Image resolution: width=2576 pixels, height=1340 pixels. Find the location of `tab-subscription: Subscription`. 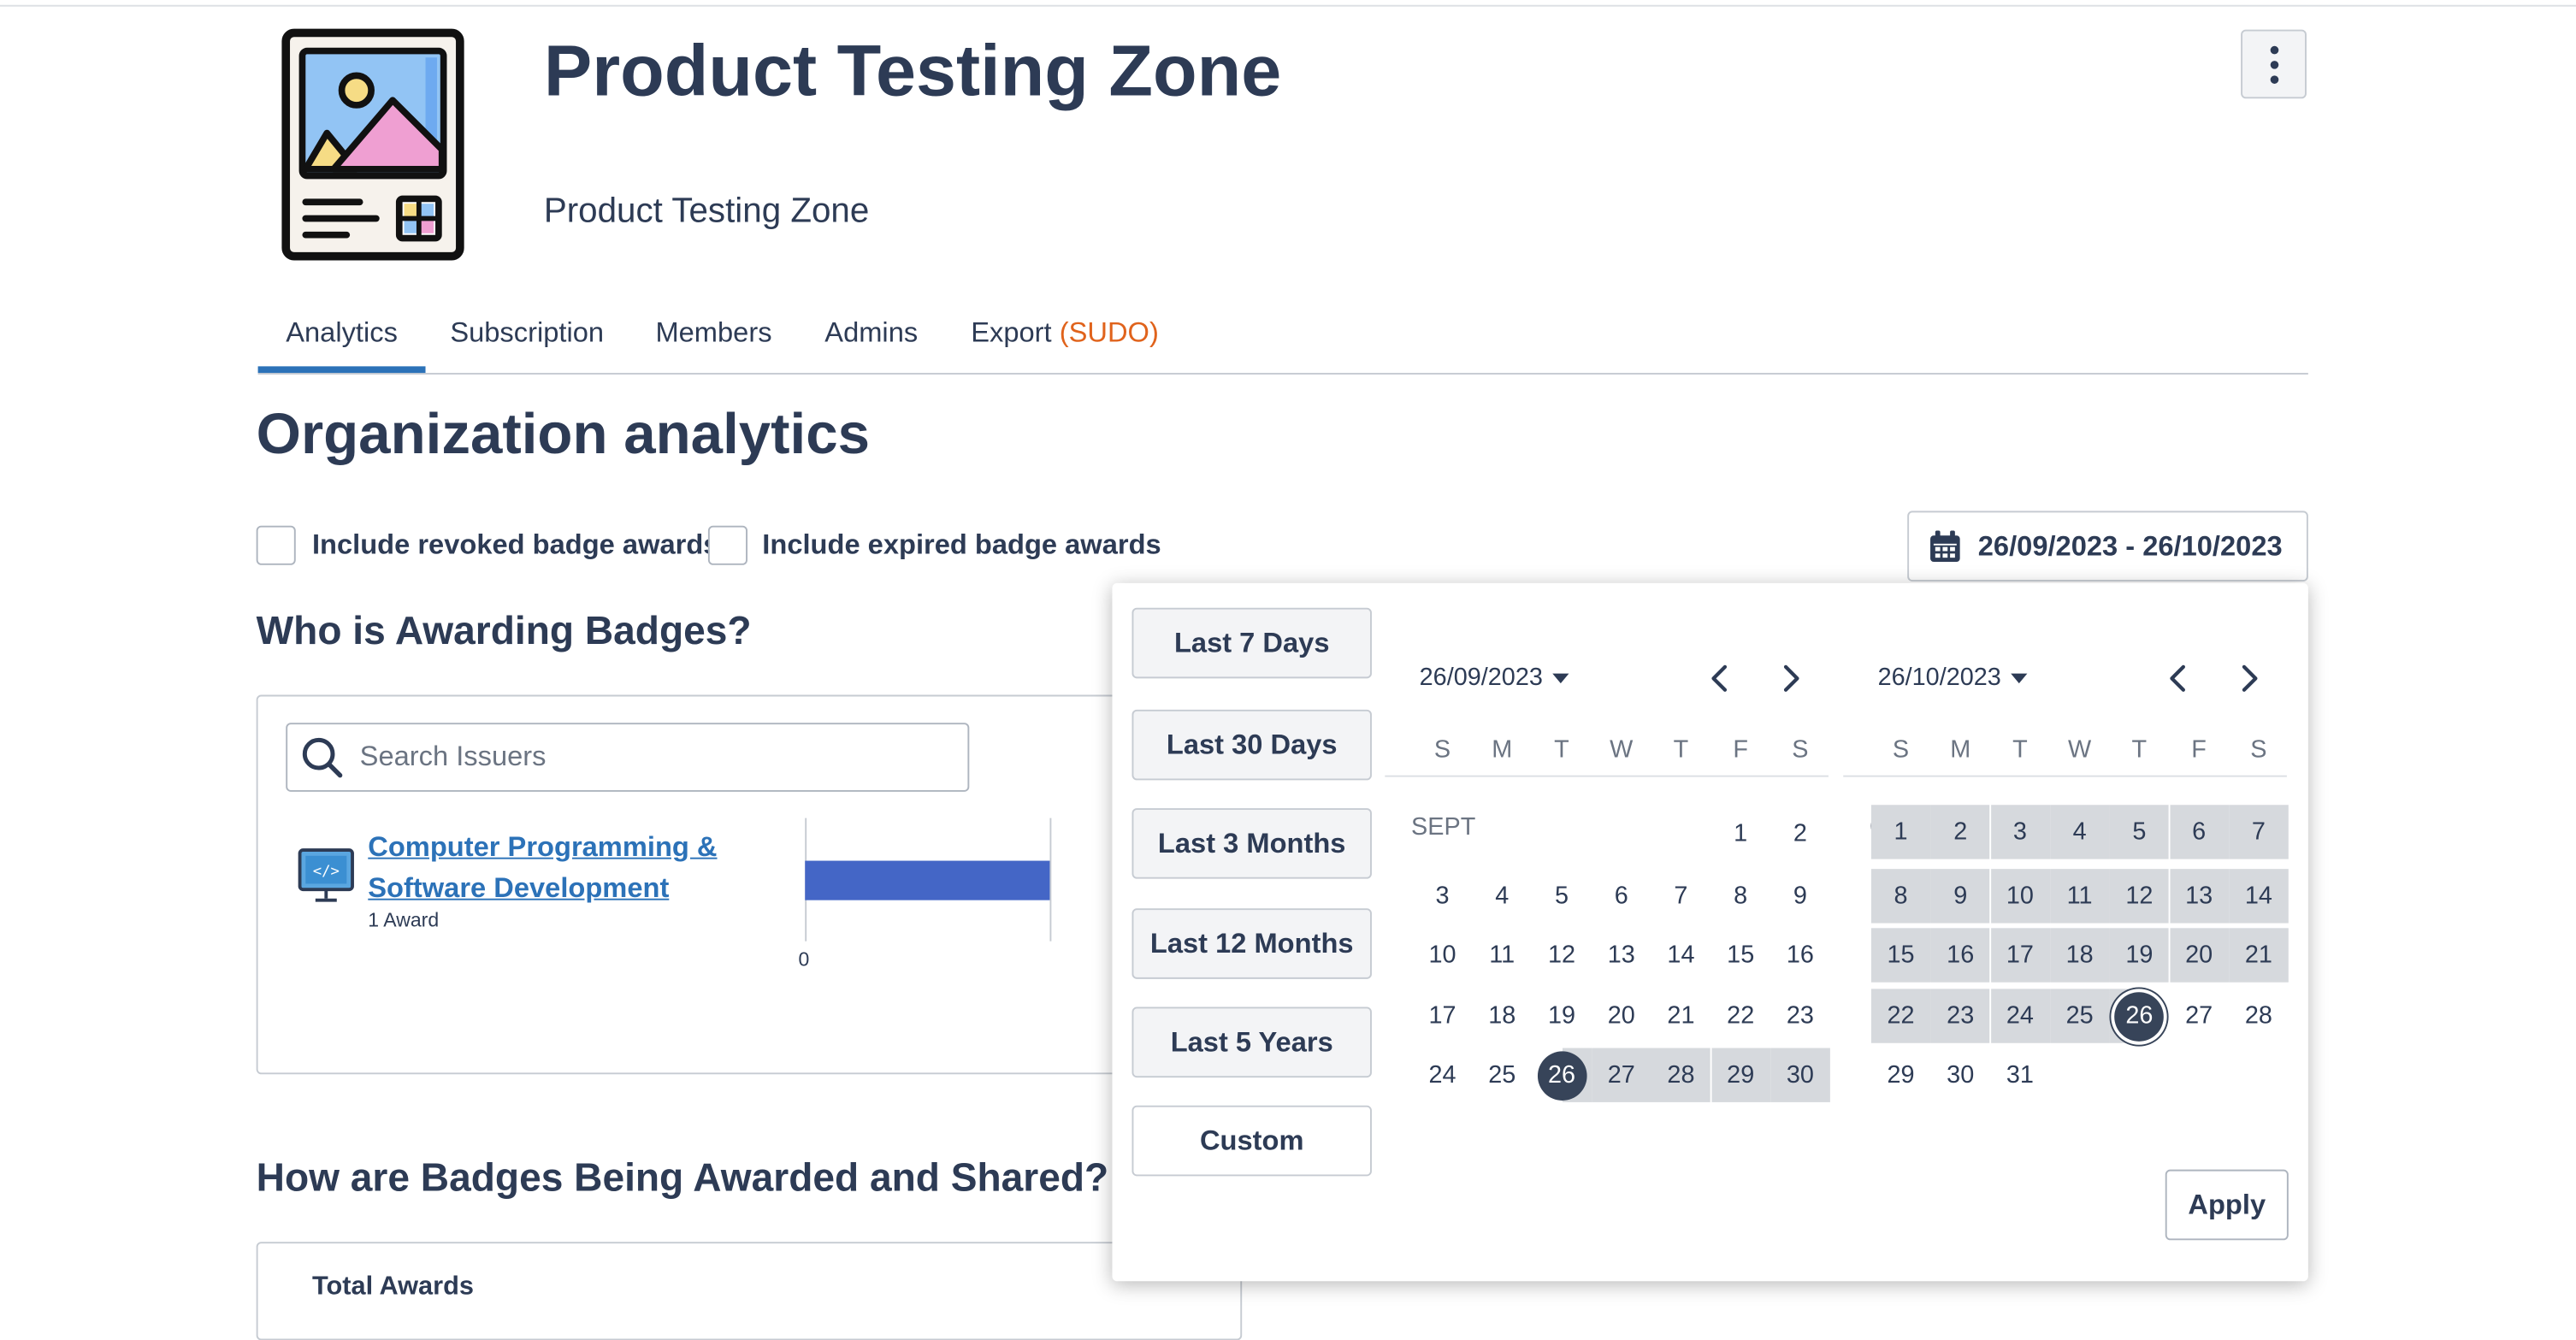

tab-subscription: Subscription is located at coordinates (527, 338).